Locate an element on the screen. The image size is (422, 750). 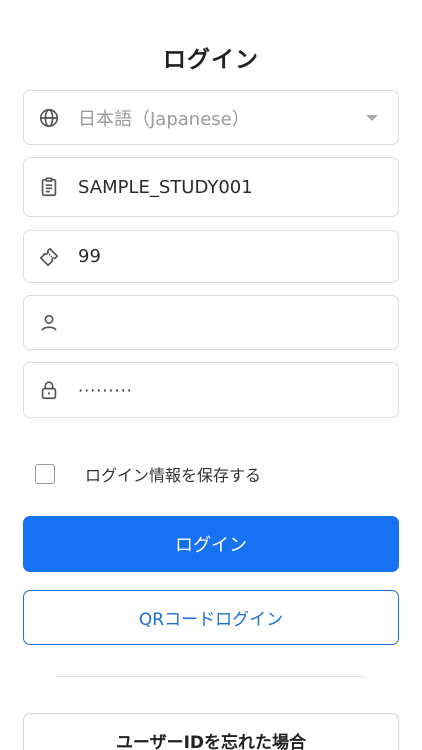
ticket-icon is located at coordinates (49, 257).